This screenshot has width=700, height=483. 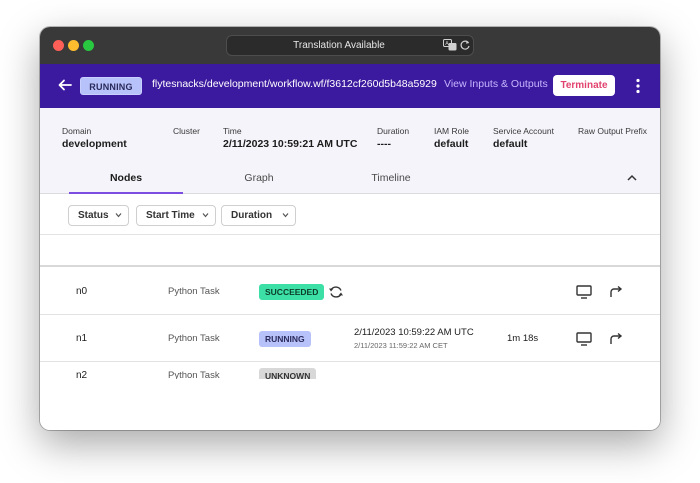 I want to click on detail-raw-output-prefix-label: Raw Output Prefix, so click(x=612, y=131).